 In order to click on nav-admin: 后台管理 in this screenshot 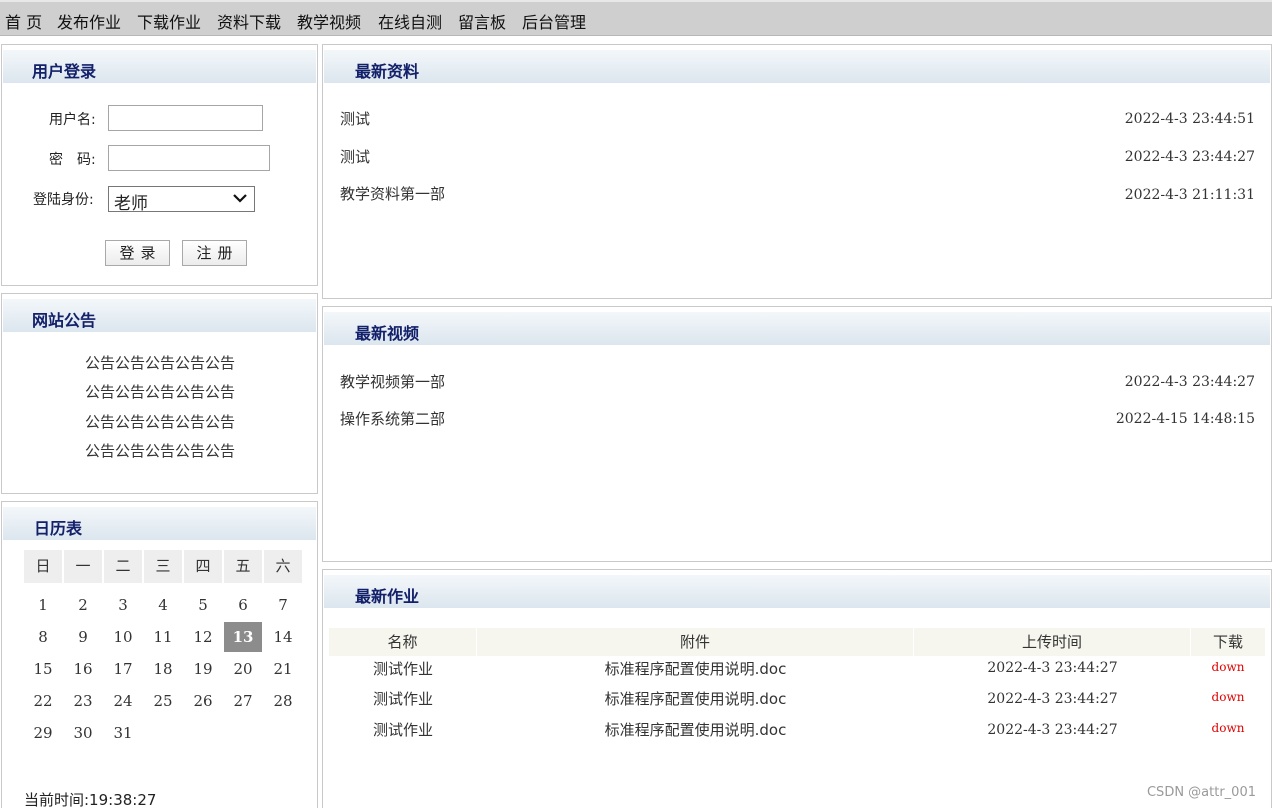, I will do `click(554, 21)`.